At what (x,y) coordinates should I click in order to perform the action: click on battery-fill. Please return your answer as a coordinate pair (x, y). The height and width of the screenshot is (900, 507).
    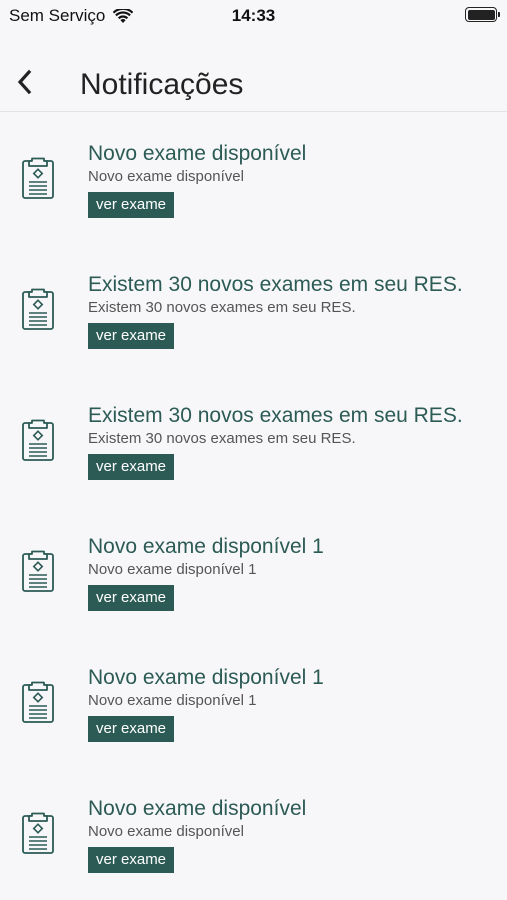
    Looking at the image, I should click on (481, 14).